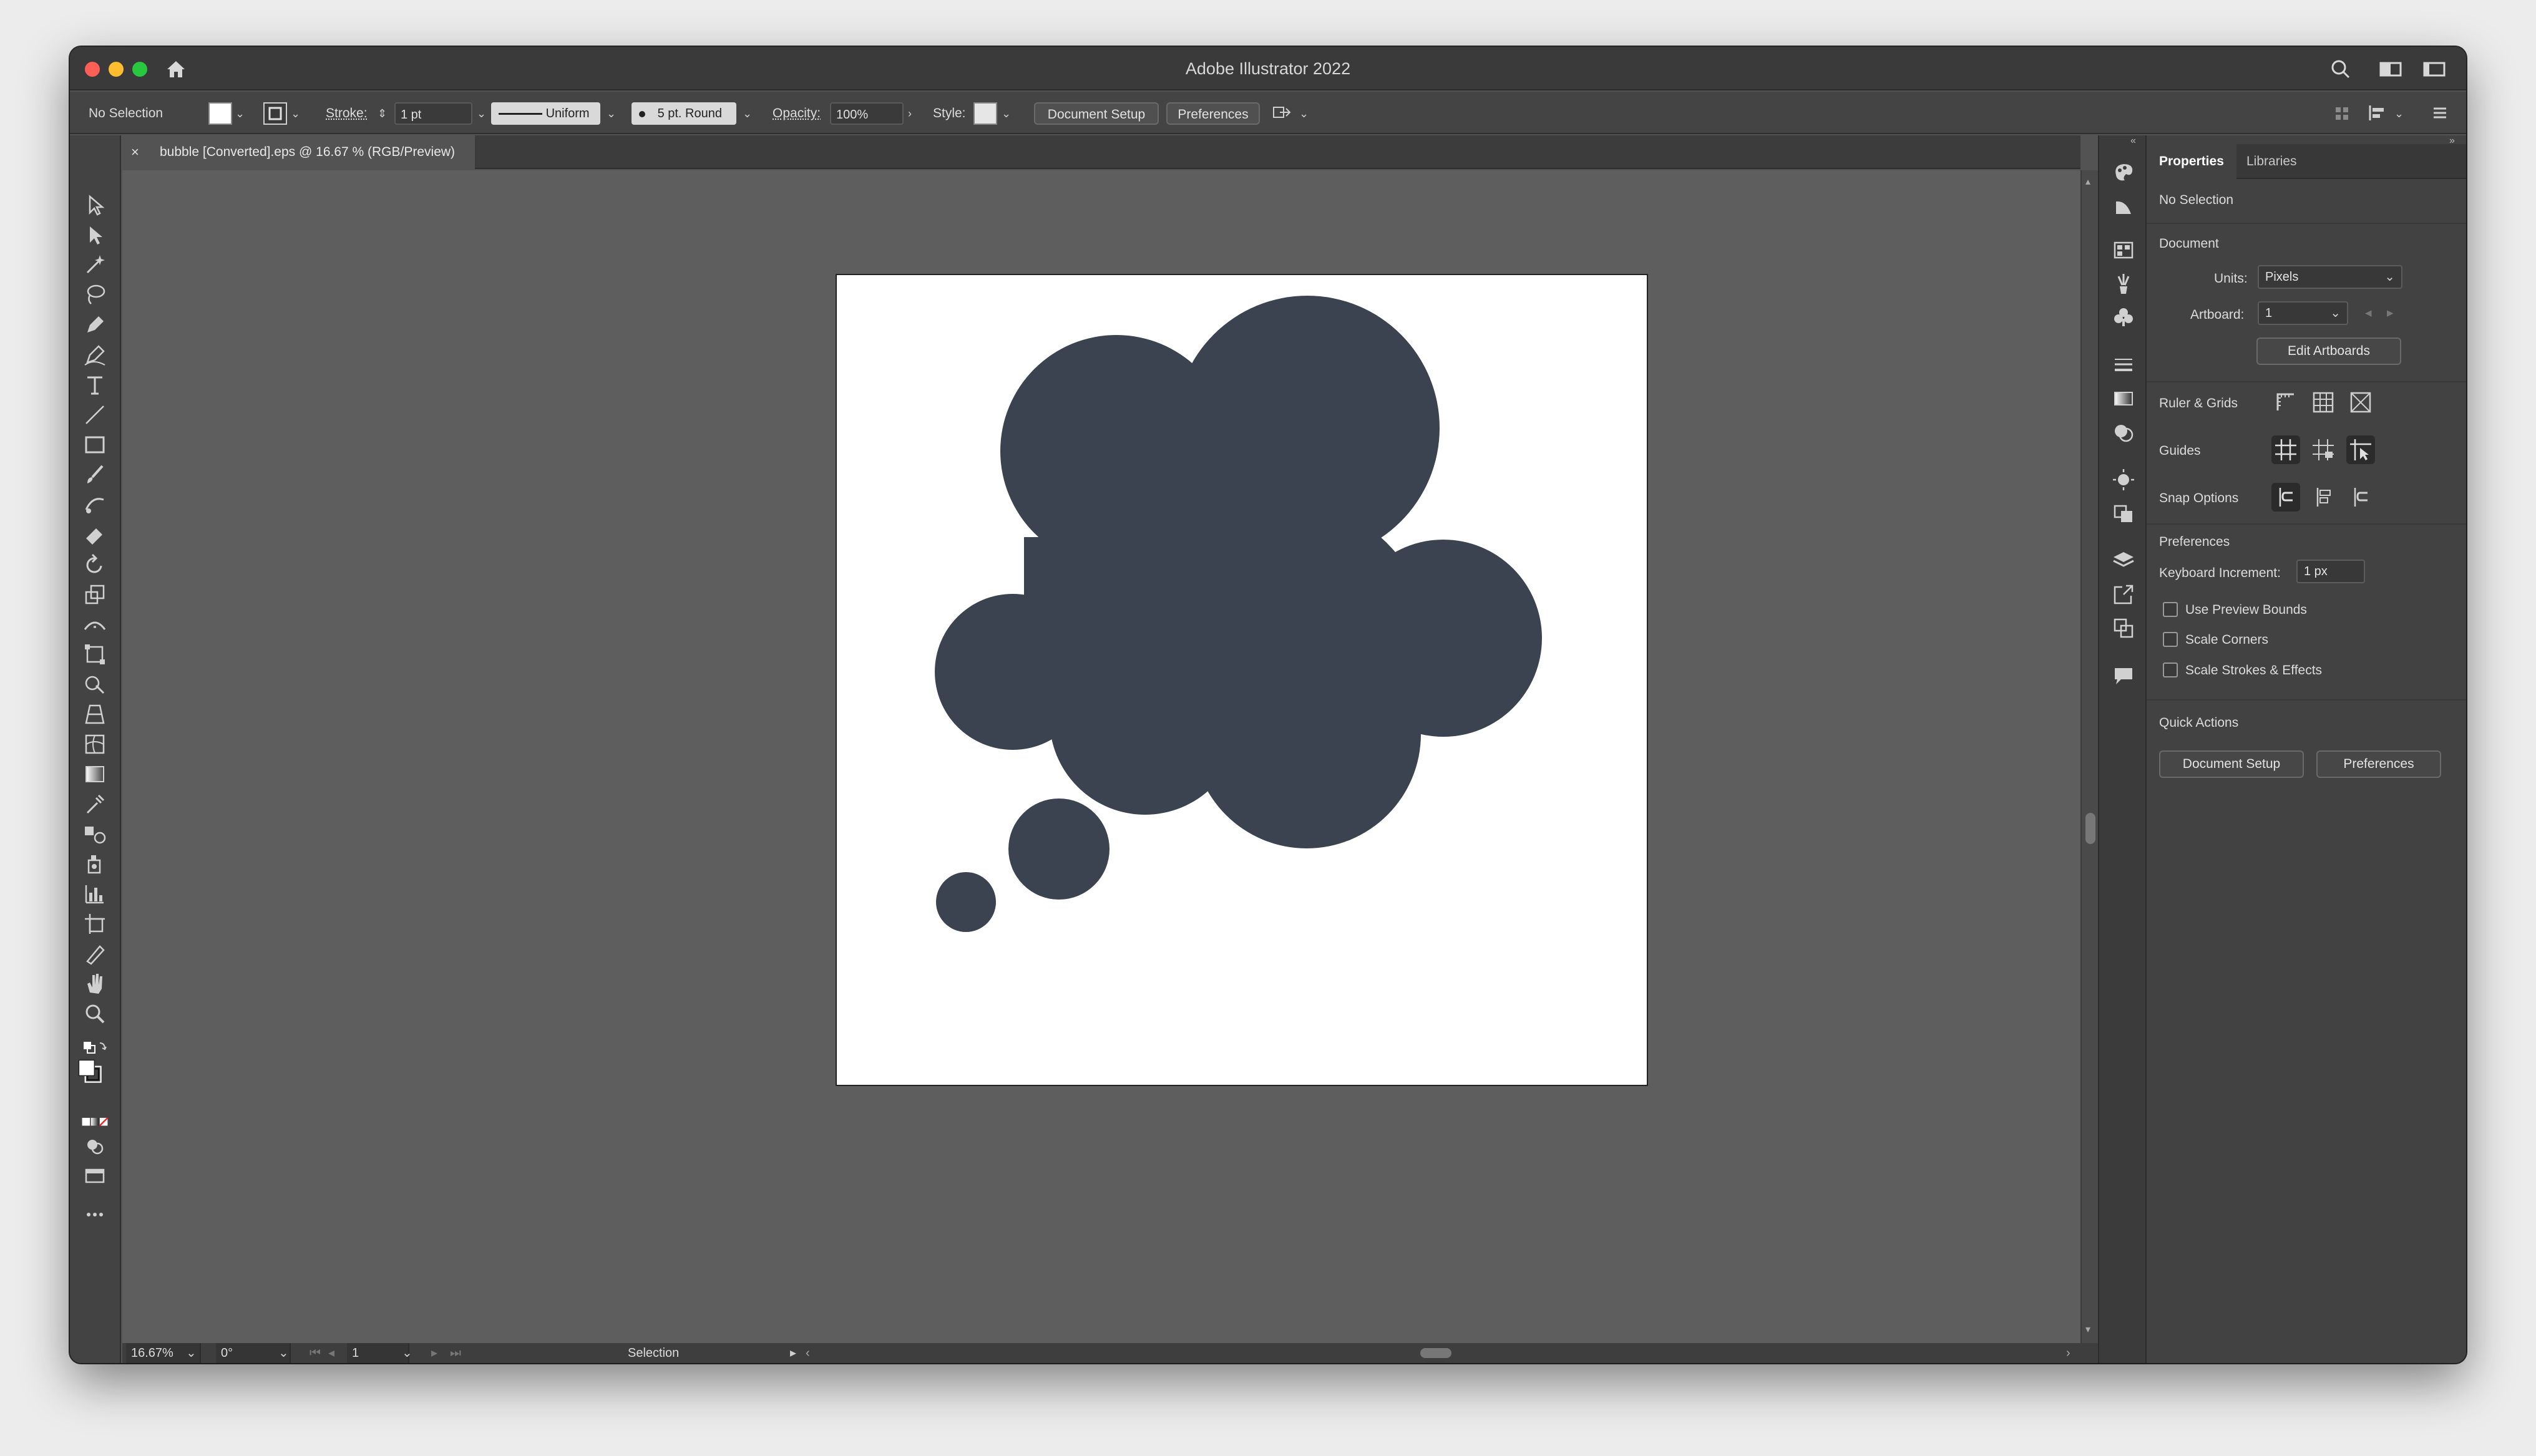  What do you see at coordinates (95, 594) in the screenshot?
I see `scale-icon` at bounding box center [95, 594].